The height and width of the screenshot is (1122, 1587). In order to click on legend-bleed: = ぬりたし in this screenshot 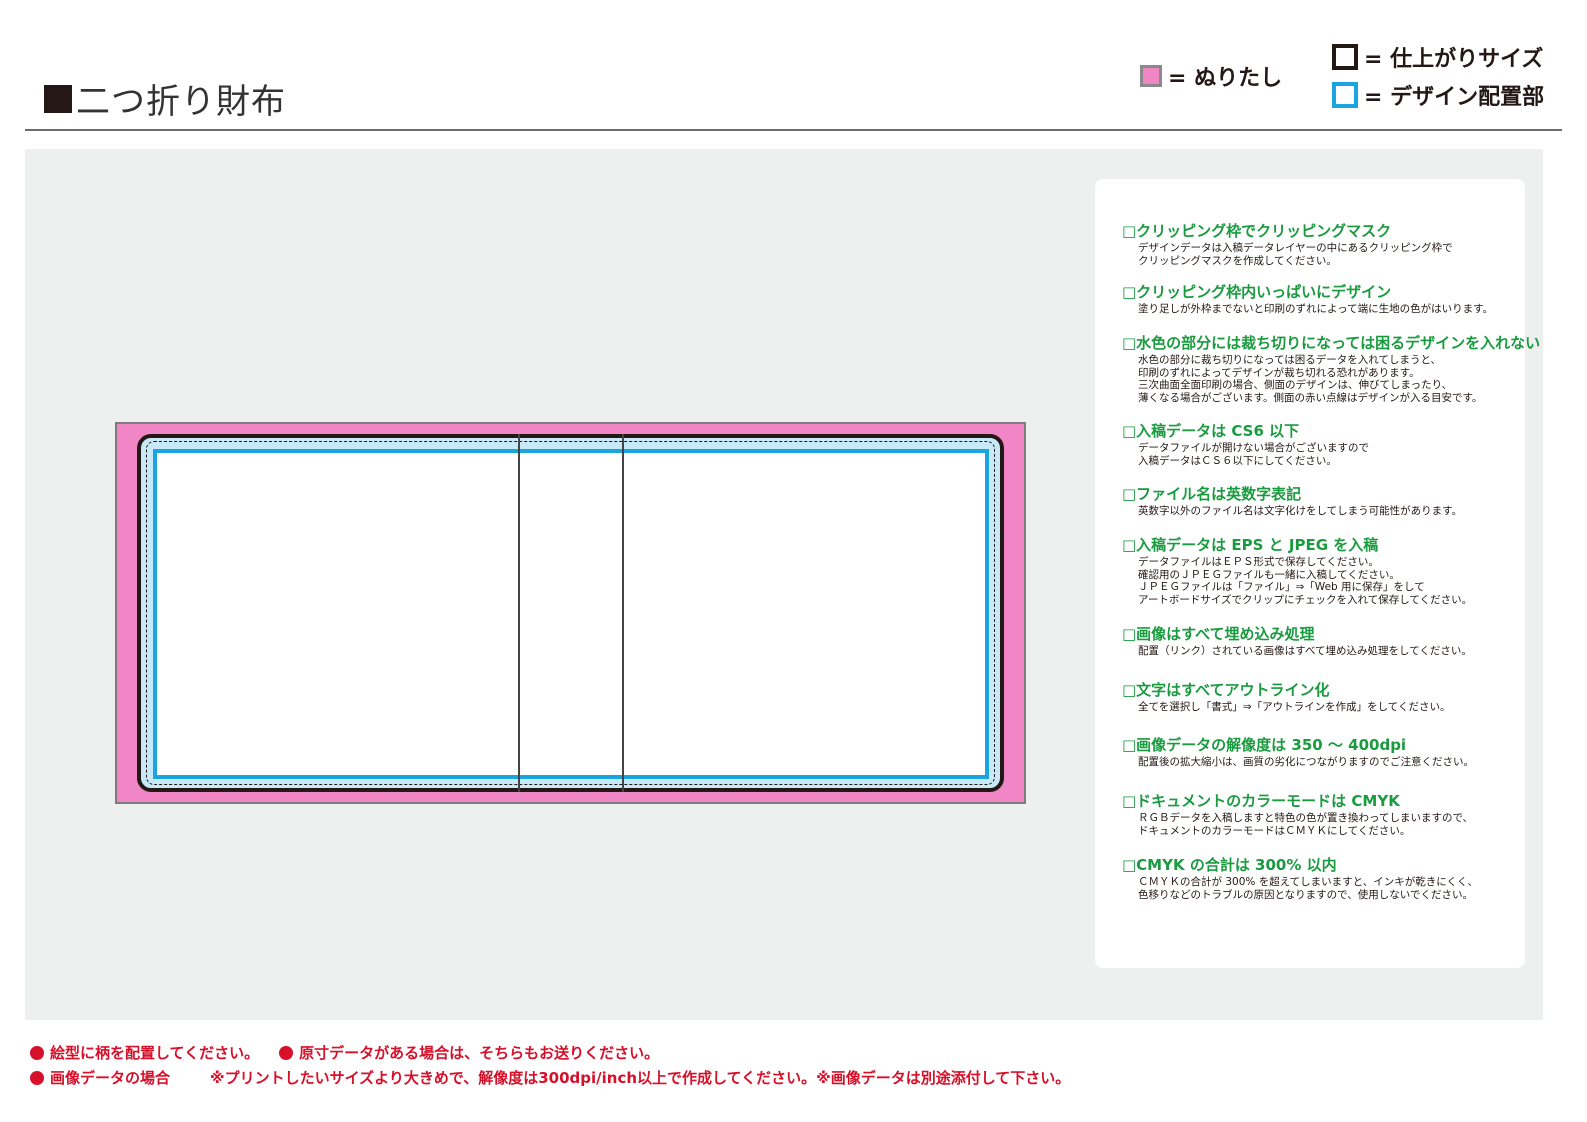, I will do `click(1211, 76)`.